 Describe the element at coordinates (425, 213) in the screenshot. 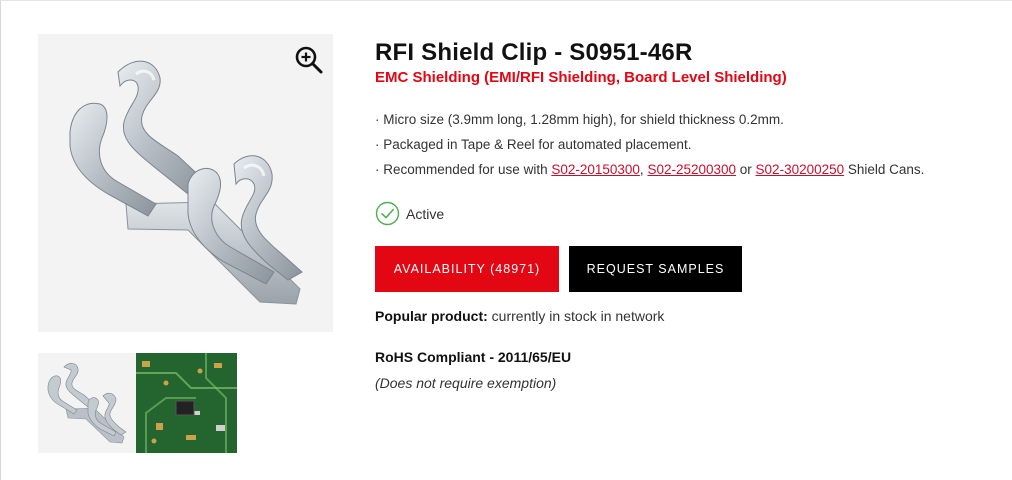

I see `status-label: Active` at that location.